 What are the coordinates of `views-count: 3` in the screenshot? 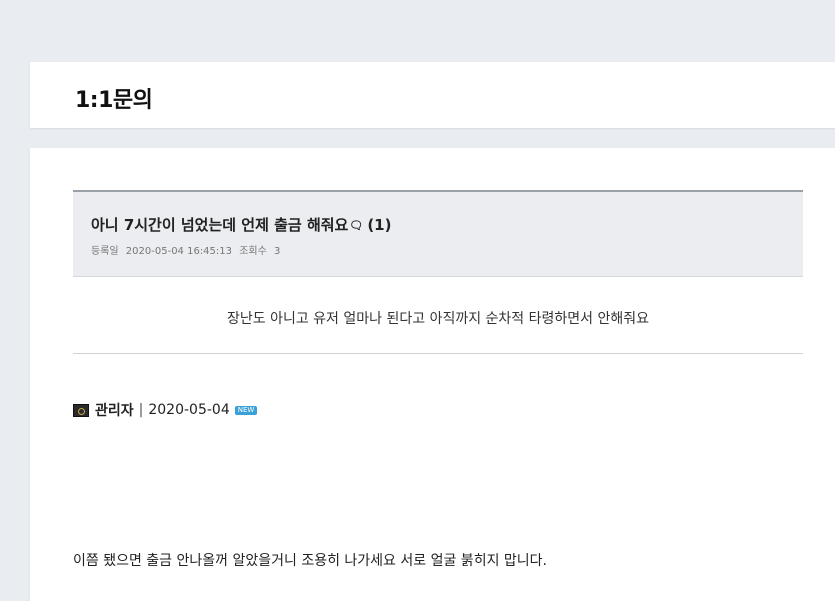 It's located at (277, 251).